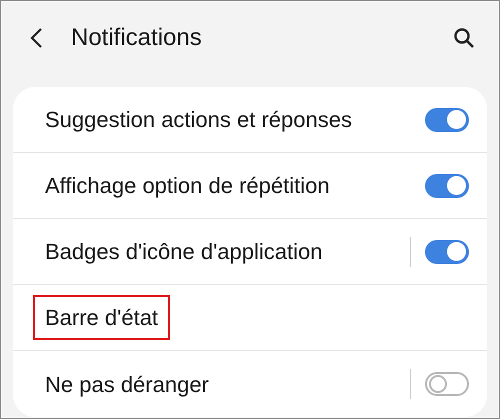 The width and height of the screenshot is (500, 419). I want to click on search-icon, so click(464, 38).